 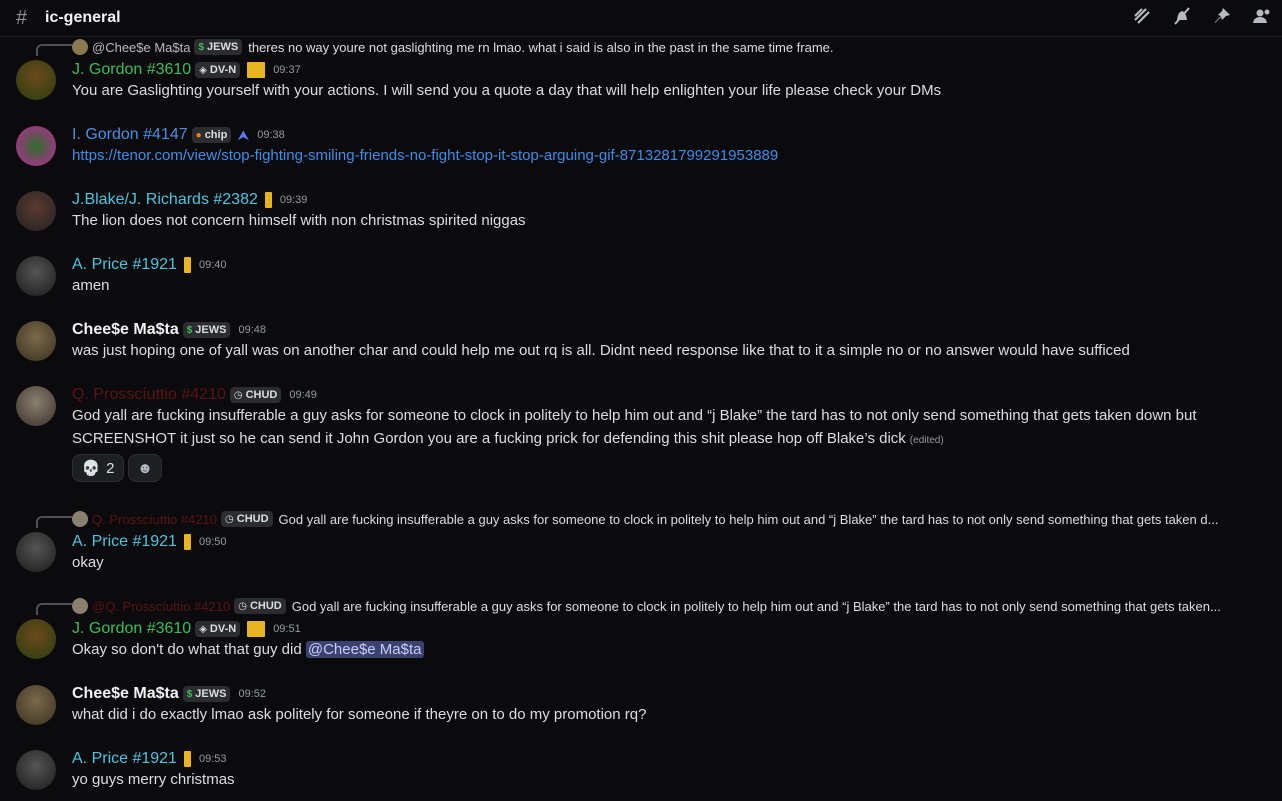 What do you see at coordinates (83, 17) in the screenshot?
I see `channel-name: ic-general` at bounding box center [83, 17].